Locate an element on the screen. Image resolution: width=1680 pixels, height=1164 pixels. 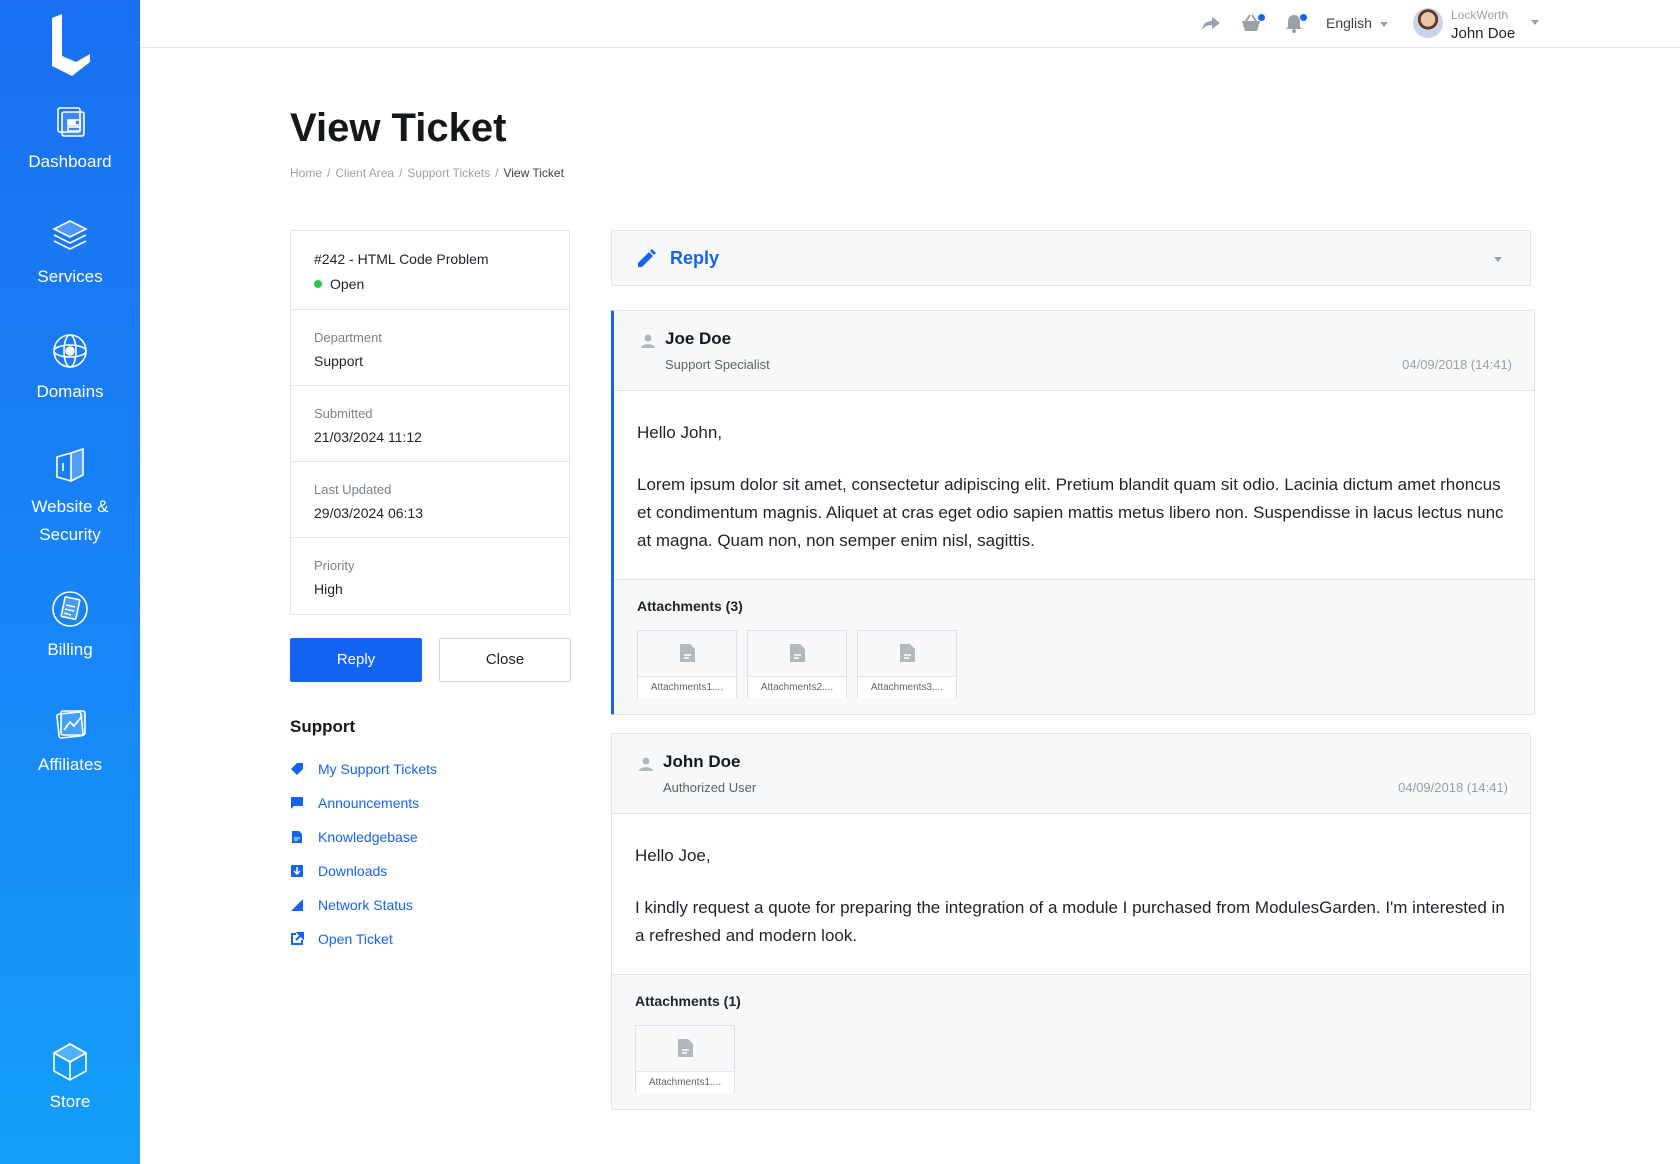
services-icon is located at coordinates (70, 235).